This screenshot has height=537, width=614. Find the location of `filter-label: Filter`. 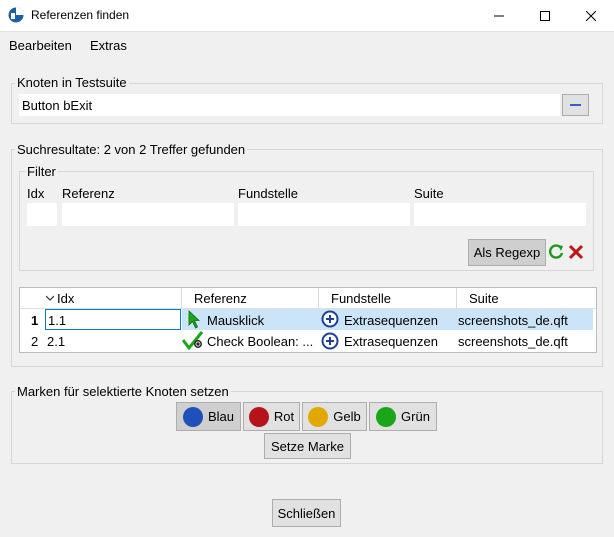

filter-label: Filter is located at coordinates (41, 171).